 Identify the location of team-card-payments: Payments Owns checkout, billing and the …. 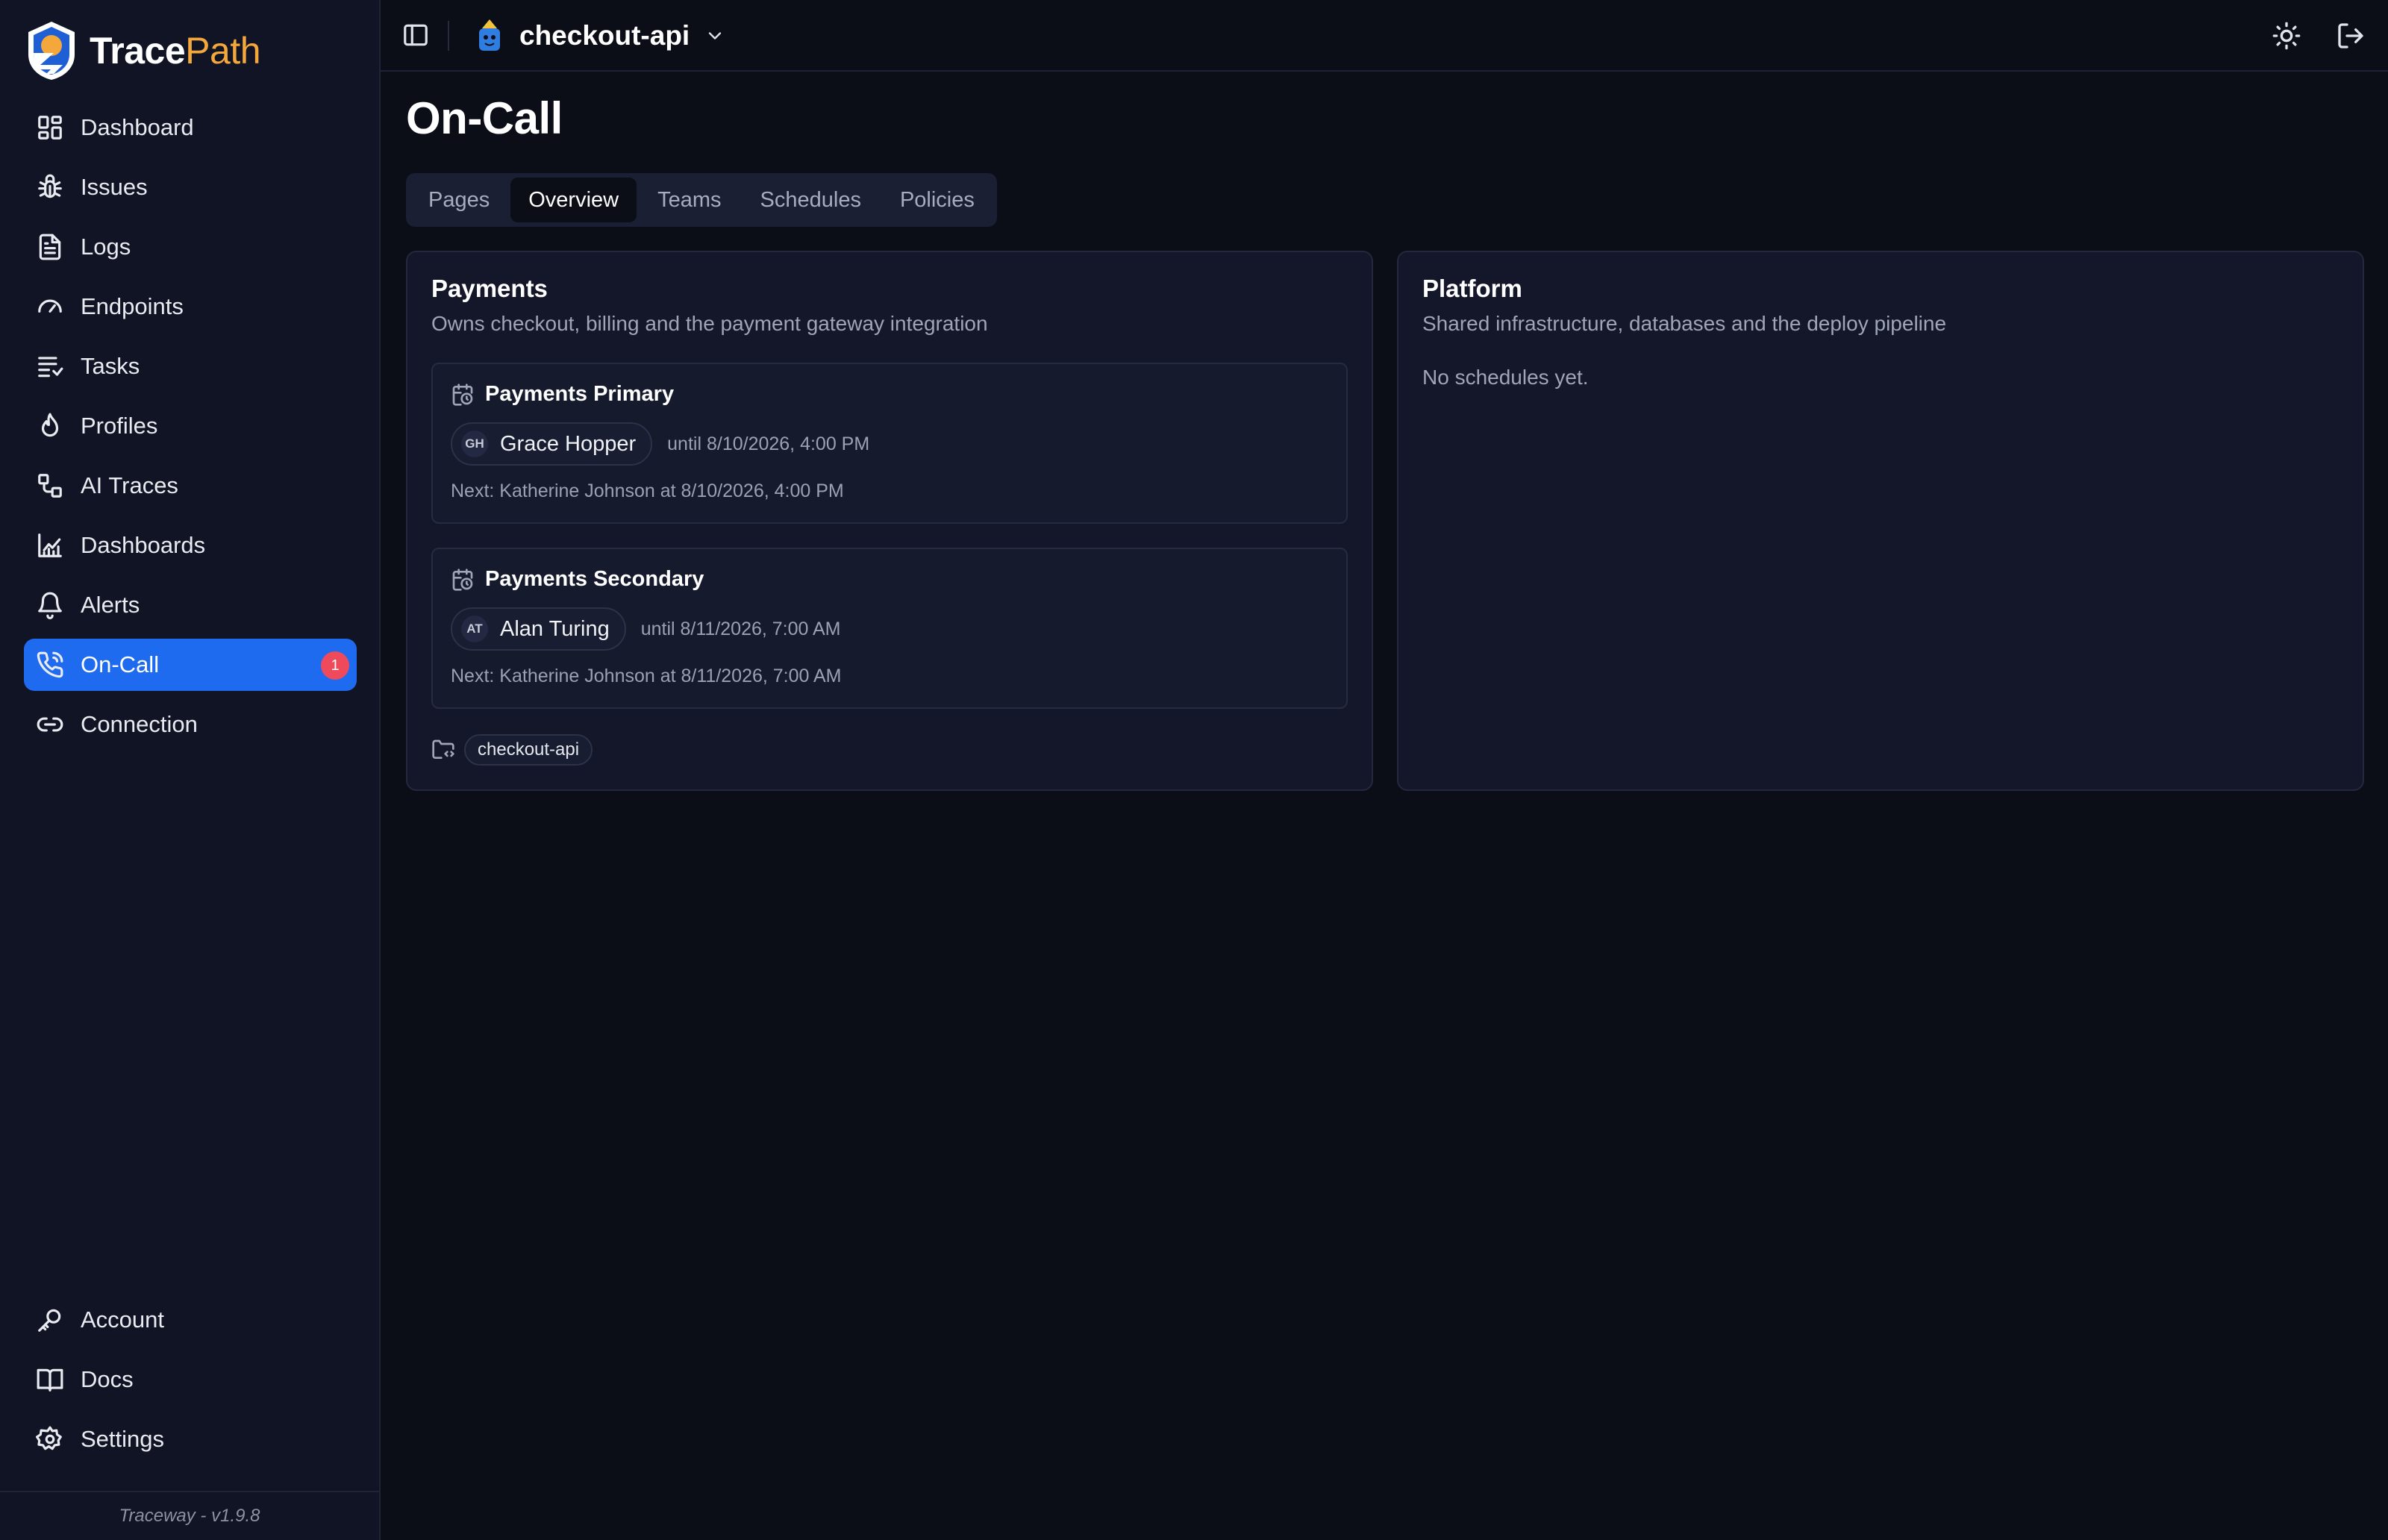
(890, 521).